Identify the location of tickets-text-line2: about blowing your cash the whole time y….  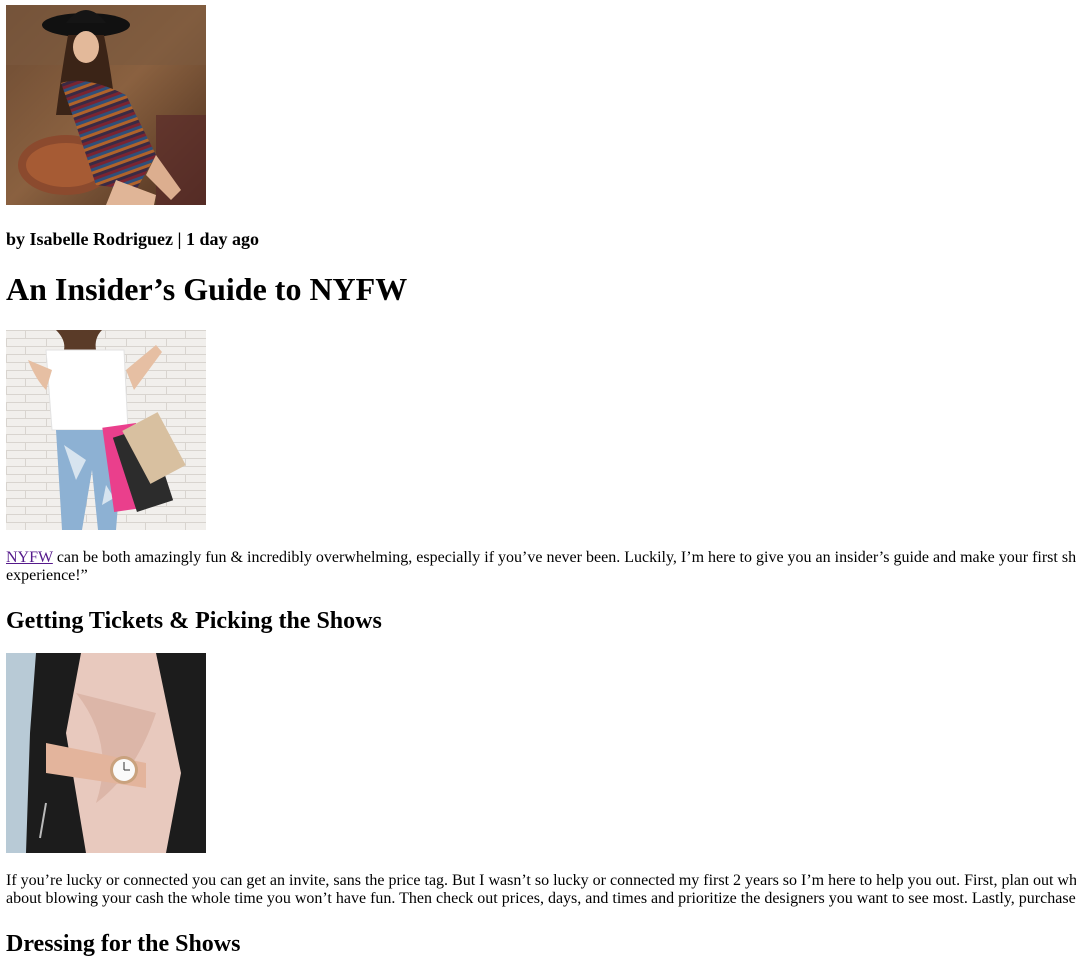
(541, 898).